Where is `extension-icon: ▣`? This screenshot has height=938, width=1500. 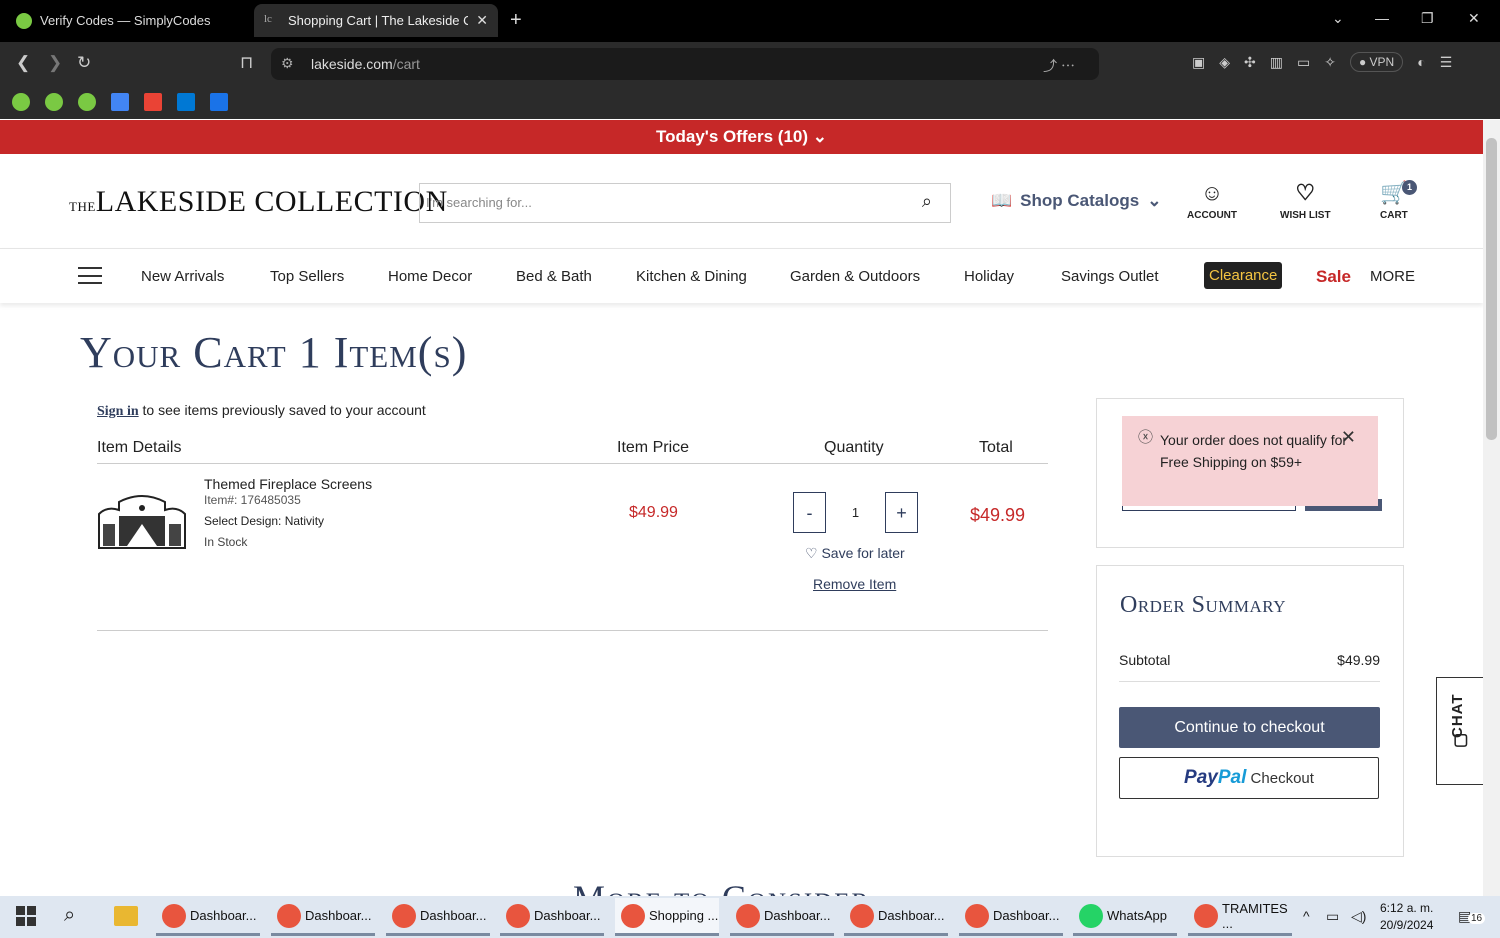
extension-icon: ▣ is located at coordinates (1198, 62).